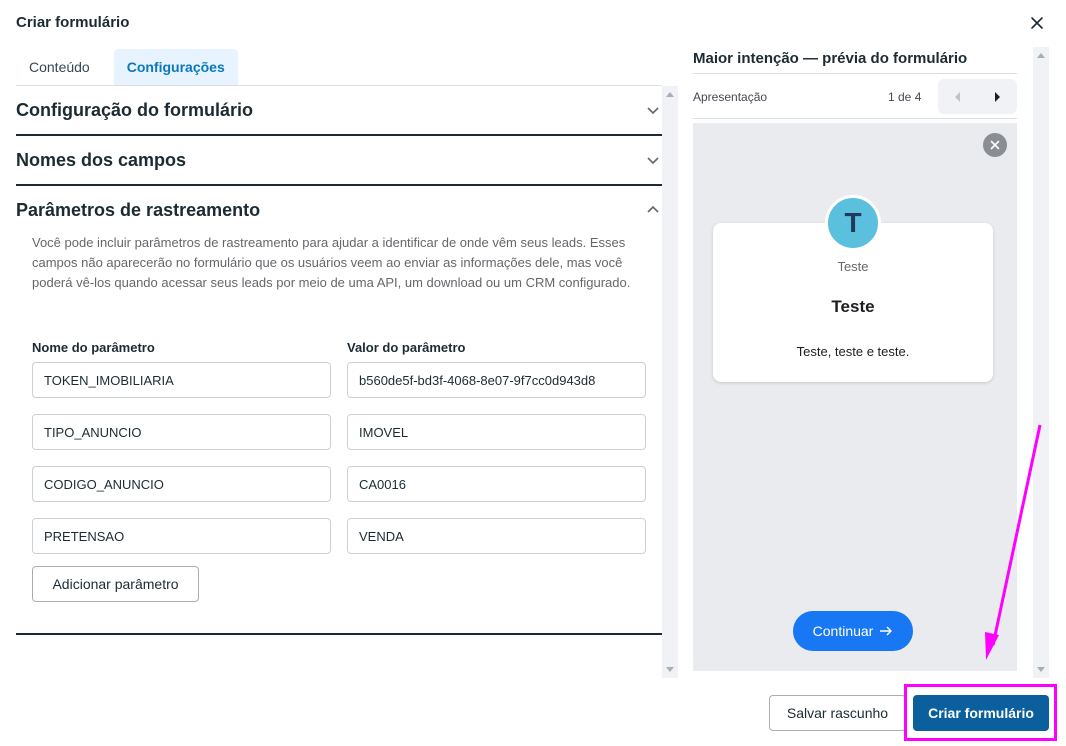 The image size is (1066, 746). I want to click on page-indicator: 1 de 4, so click(905, 97).